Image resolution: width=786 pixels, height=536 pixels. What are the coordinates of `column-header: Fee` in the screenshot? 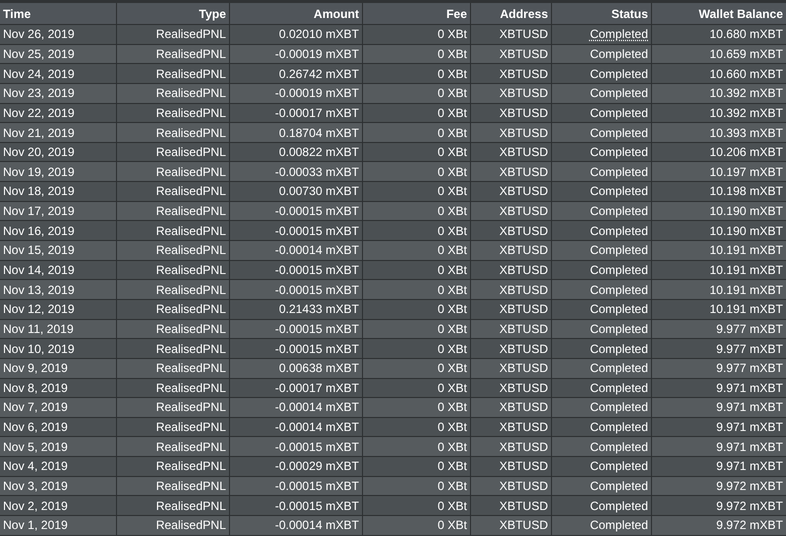 It's located at (416, 13).